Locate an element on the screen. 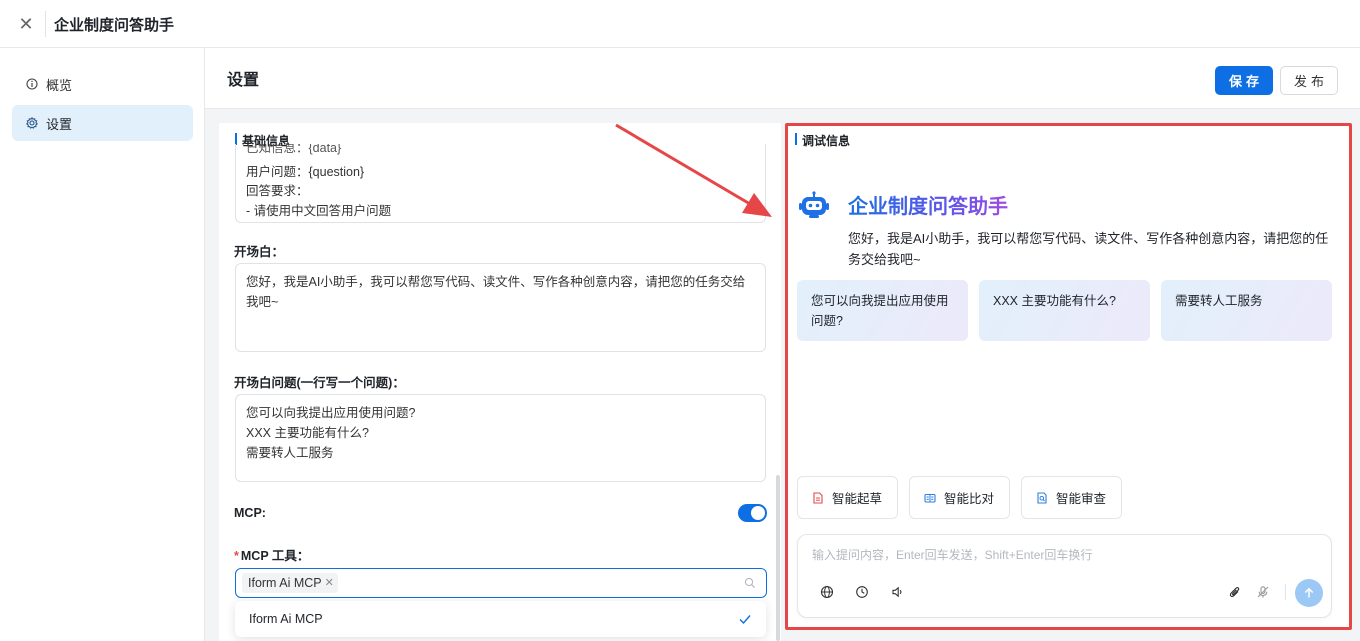 The width and height of the screenshot is (1360, 641). mcp-label: MCP: is located at coordinates (250, 513).